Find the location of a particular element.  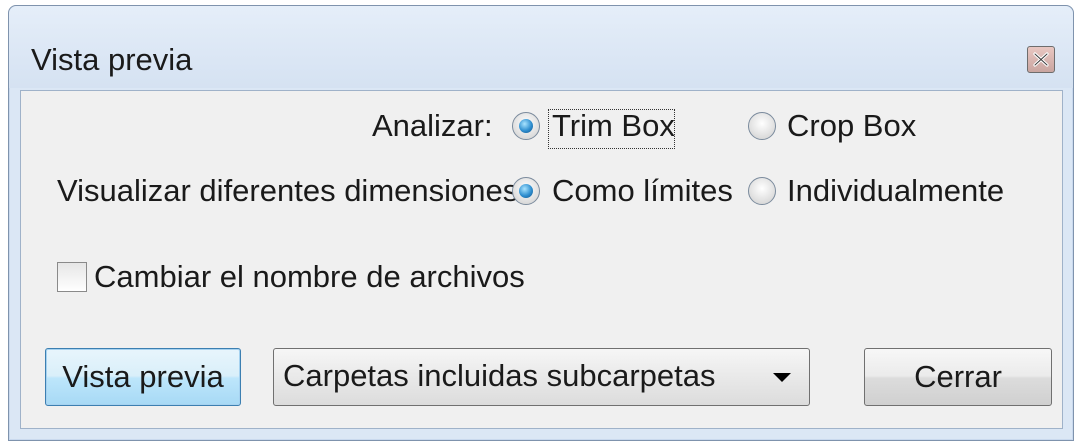

rename-files-checkbox is located at coordinates (72, 277).